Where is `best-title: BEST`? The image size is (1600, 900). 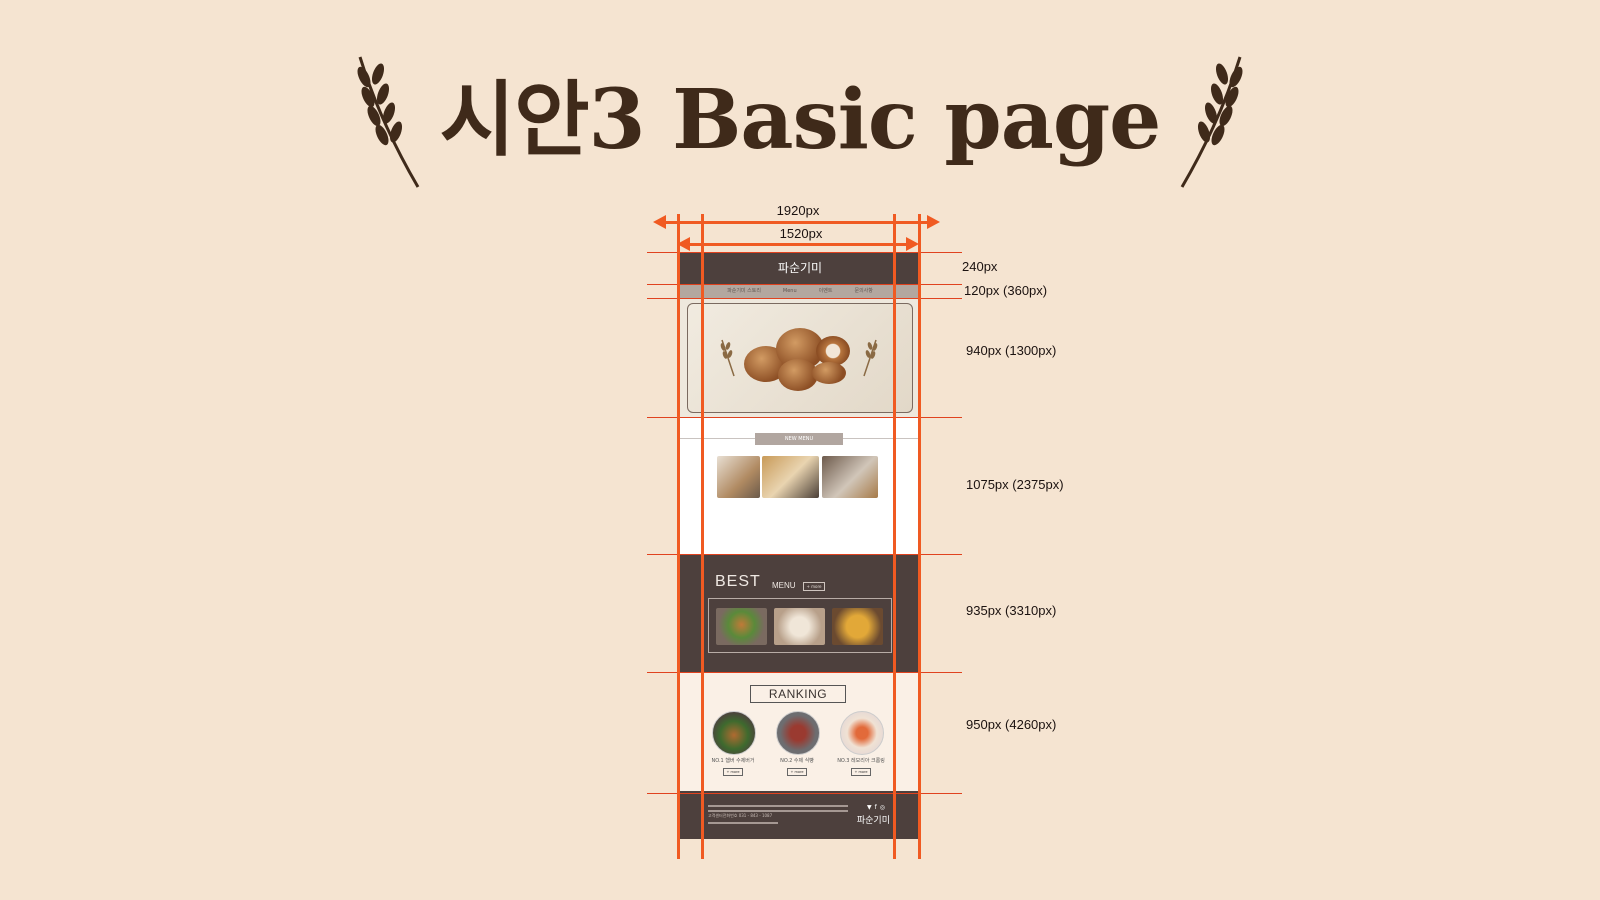 best-title: BEST is located at coordinates (738, 581).